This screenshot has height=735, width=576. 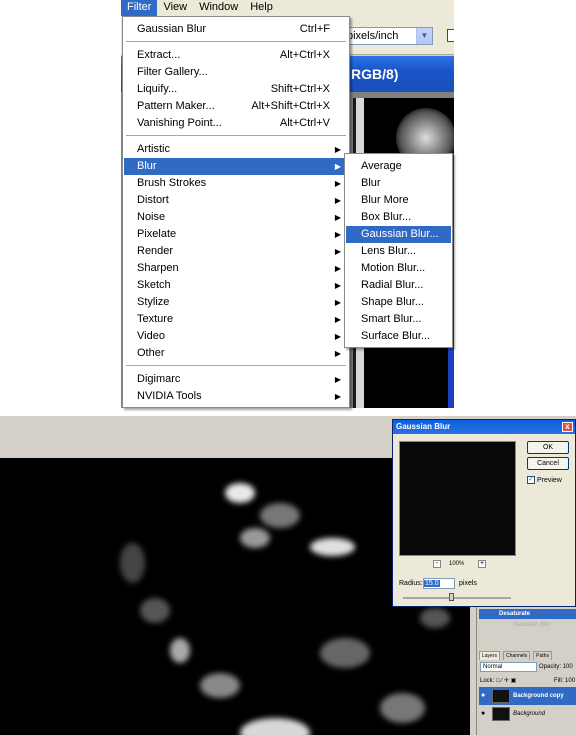 I want to click on filter-menu-item-artistic: Artistic ▶, so click(x=236, y=149).